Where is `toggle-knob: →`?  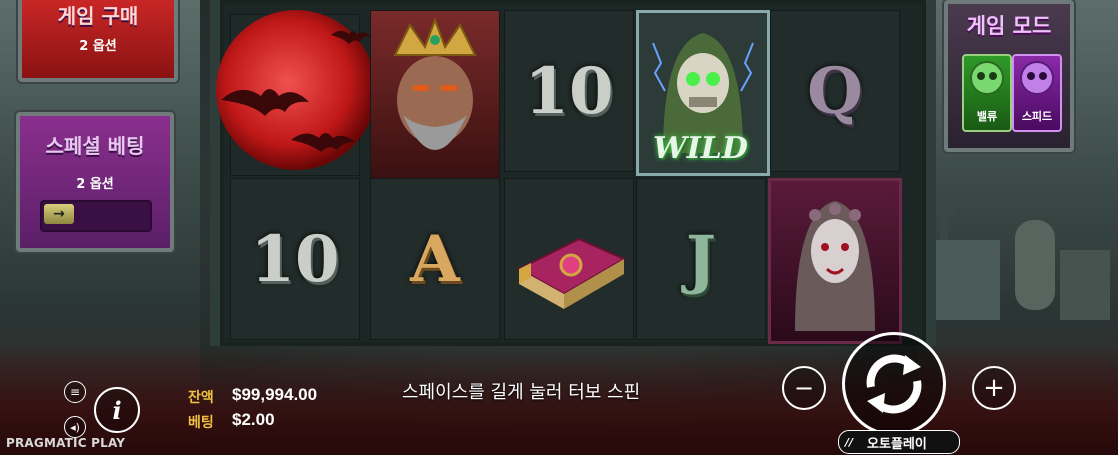
toggle-knob: → is located at coordinates (59, 214).